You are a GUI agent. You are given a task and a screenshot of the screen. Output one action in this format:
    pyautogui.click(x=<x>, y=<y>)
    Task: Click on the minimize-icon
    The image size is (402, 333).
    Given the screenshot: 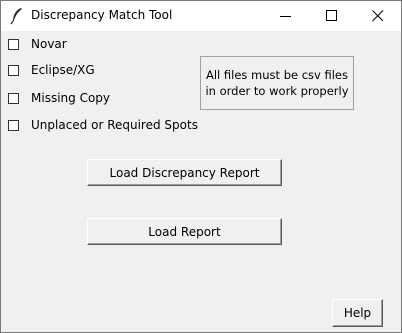 What is the action you would take?
    pyautogui.click(x=285, y=16)
    